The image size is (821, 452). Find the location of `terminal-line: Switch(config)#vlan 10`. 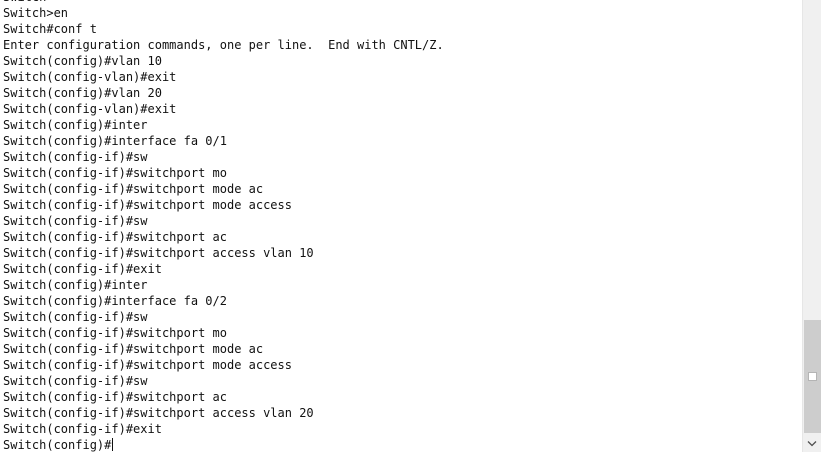

terminal-line: Switch(config)#vlan 10 is located at coordinates (82, 61).